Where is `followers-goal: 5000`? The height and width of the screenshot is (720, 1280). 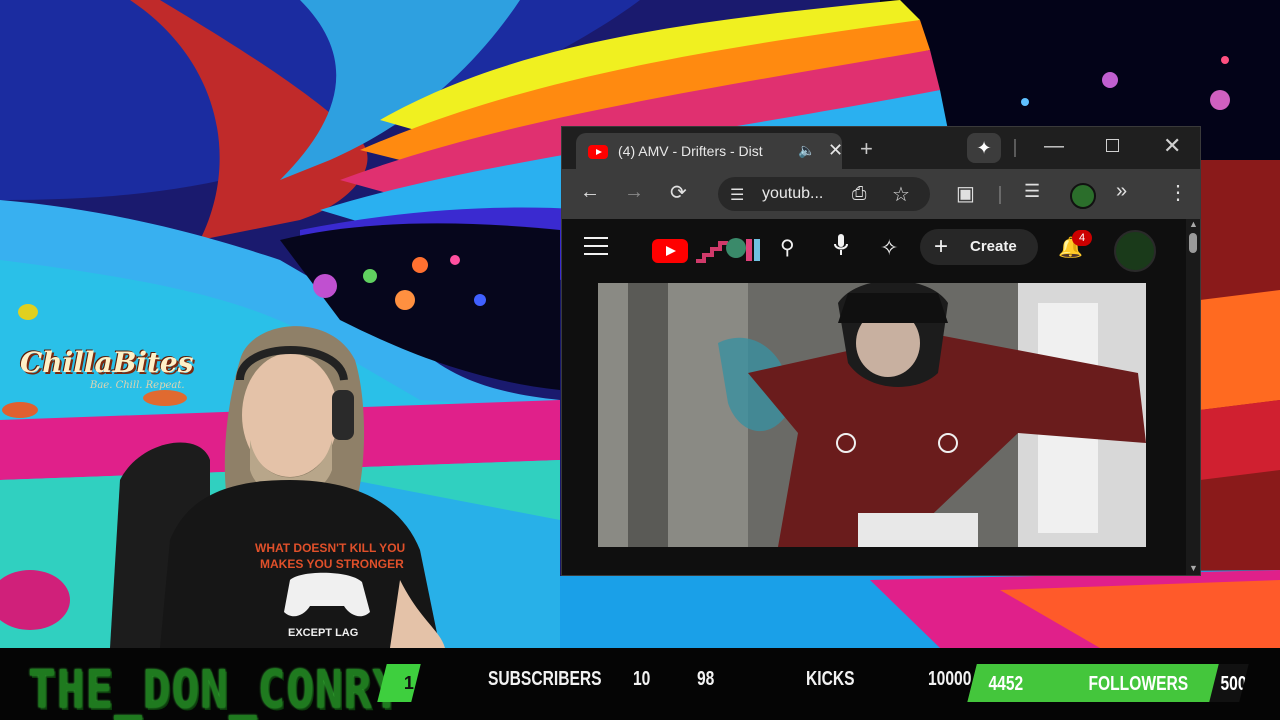
followers-goal: 5000 is located at coordinates (1234, 684).